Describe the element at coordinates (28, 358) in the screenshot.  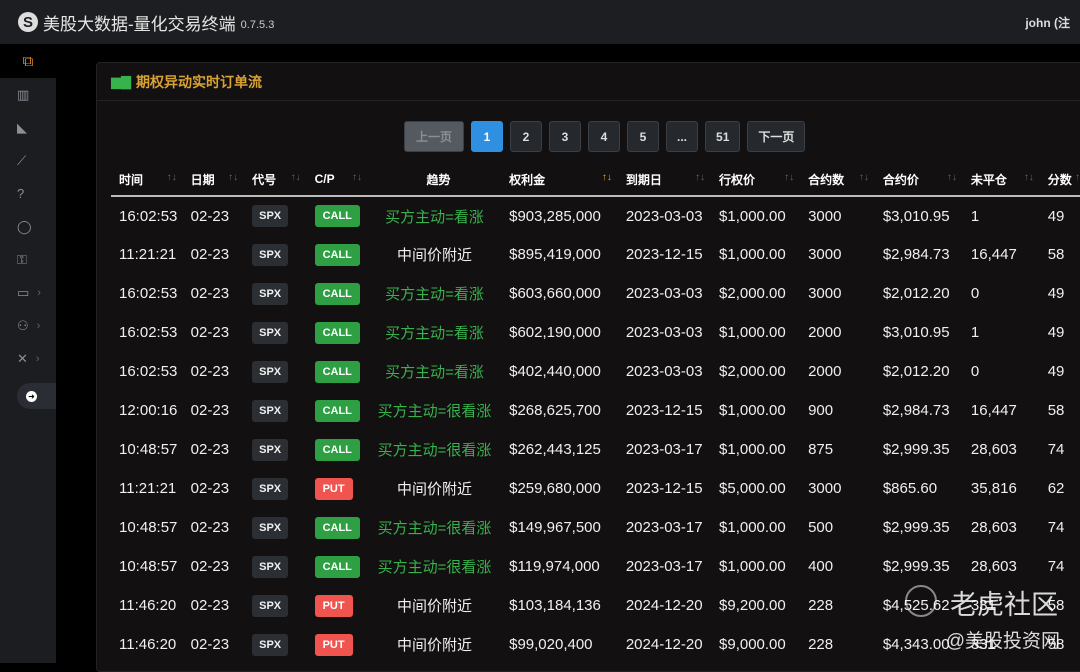
I see `sidebar-item-tools: ✕ ›` at that location.